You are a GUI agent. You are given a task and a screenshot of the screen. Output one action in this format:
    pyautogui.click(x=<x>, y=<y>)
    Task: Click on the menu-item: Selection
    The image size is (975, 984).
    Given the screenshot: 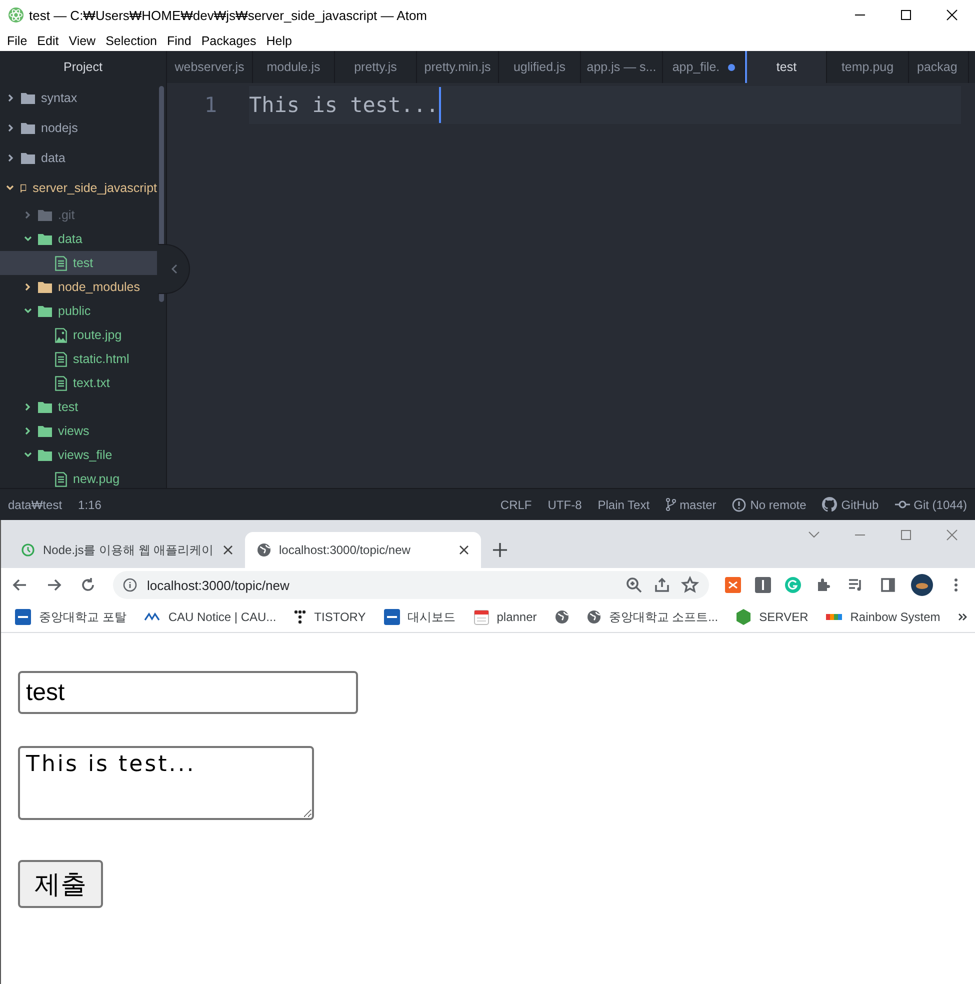 What is the action you would take?
    pyautogui.click(x=131, y=41)
    